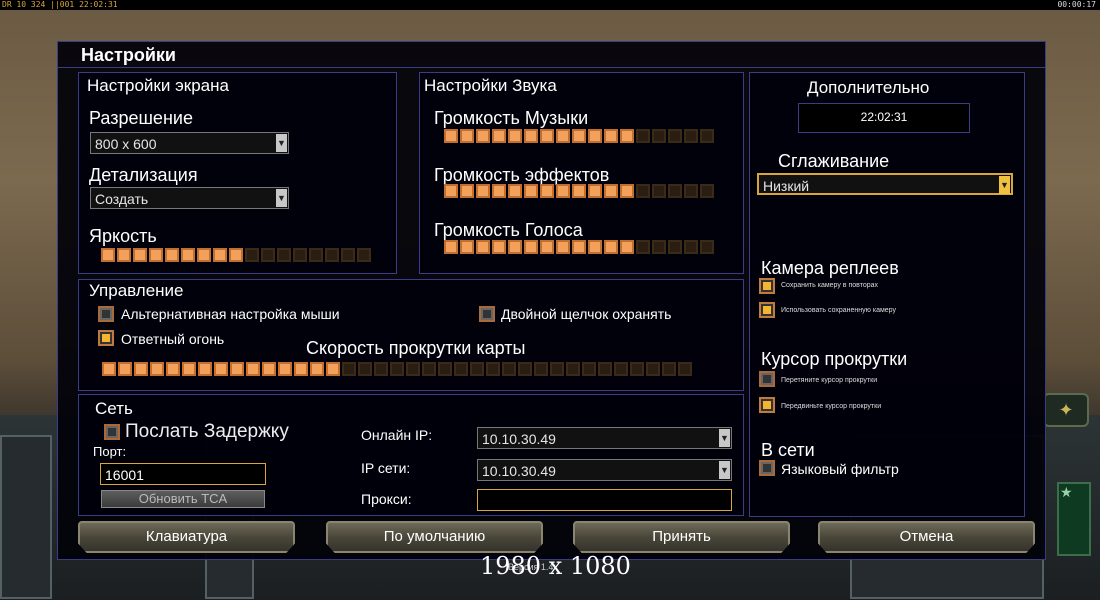 This screenshot has width=1100, height=600. I want to click on update-tca-button: Обновить TCA, so click(183, 499).